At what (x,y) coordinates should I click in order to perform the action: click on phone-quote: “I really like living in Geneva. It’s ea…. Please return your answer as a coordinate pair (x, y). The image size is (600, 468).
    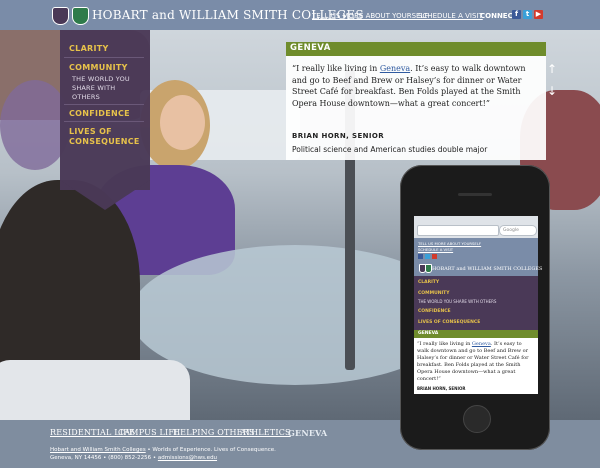
    Looking at the image, I should click on (476, 362).